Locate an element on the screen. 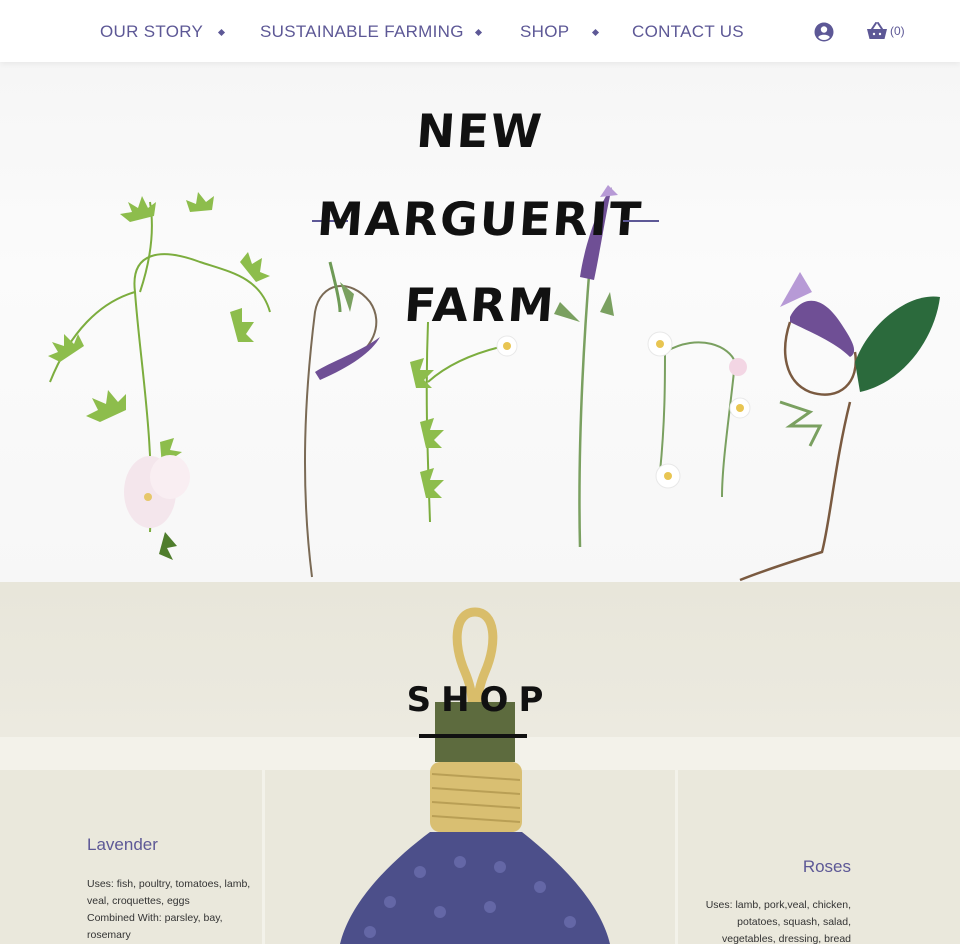 Image resolution: width=960 pixels, height=944 pixels. title-dash-right is located at coordinates (641, 221).